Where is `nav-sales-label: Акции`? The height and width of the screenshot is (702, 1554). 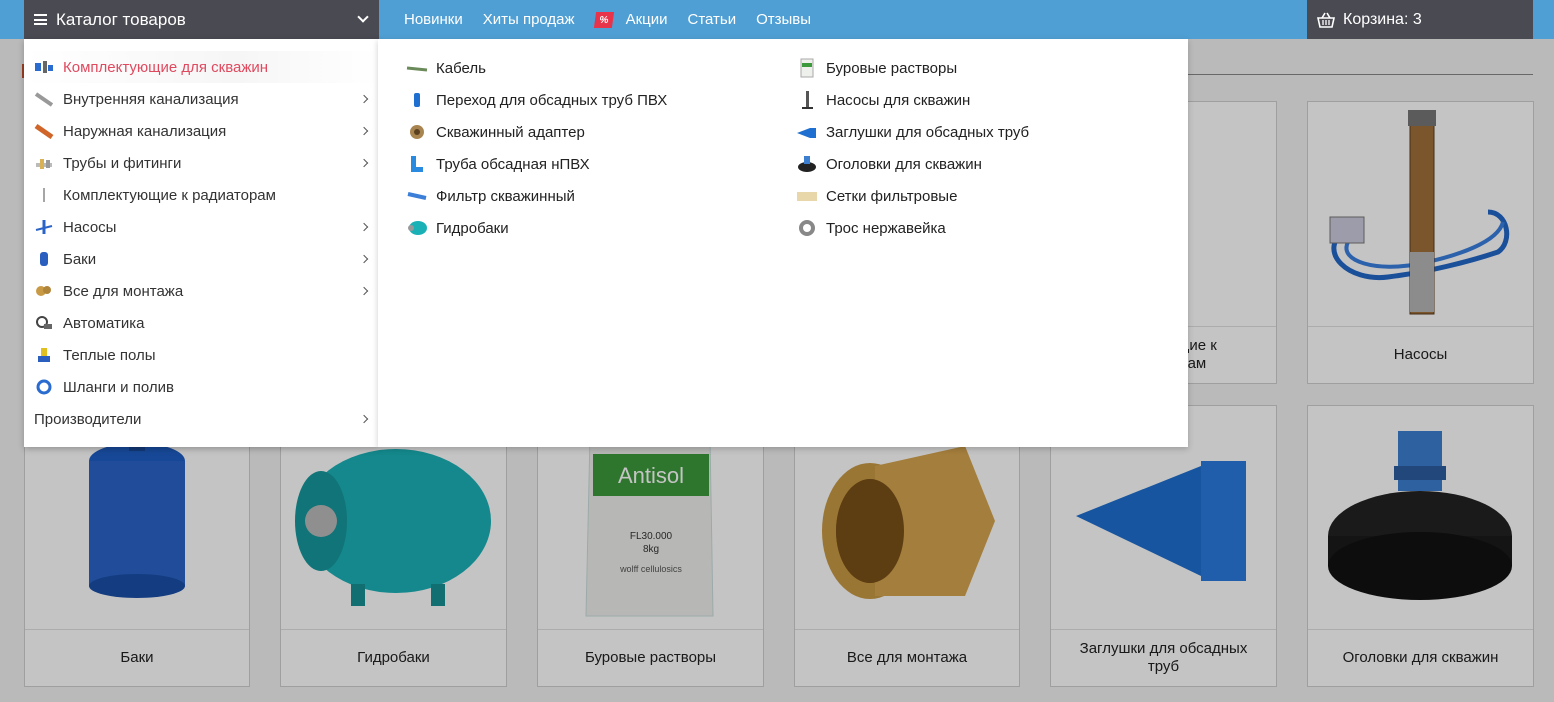
nav-sales-label: Акции is located at coordinates (646, 19).